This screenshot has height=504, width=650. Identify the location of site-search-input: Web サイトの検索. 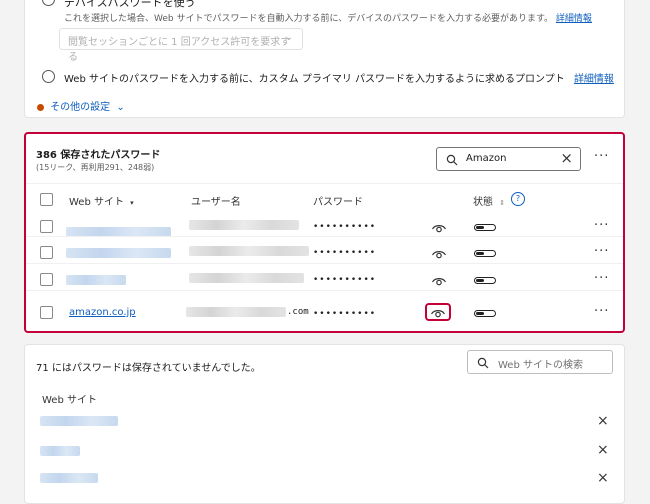
(540, 363).